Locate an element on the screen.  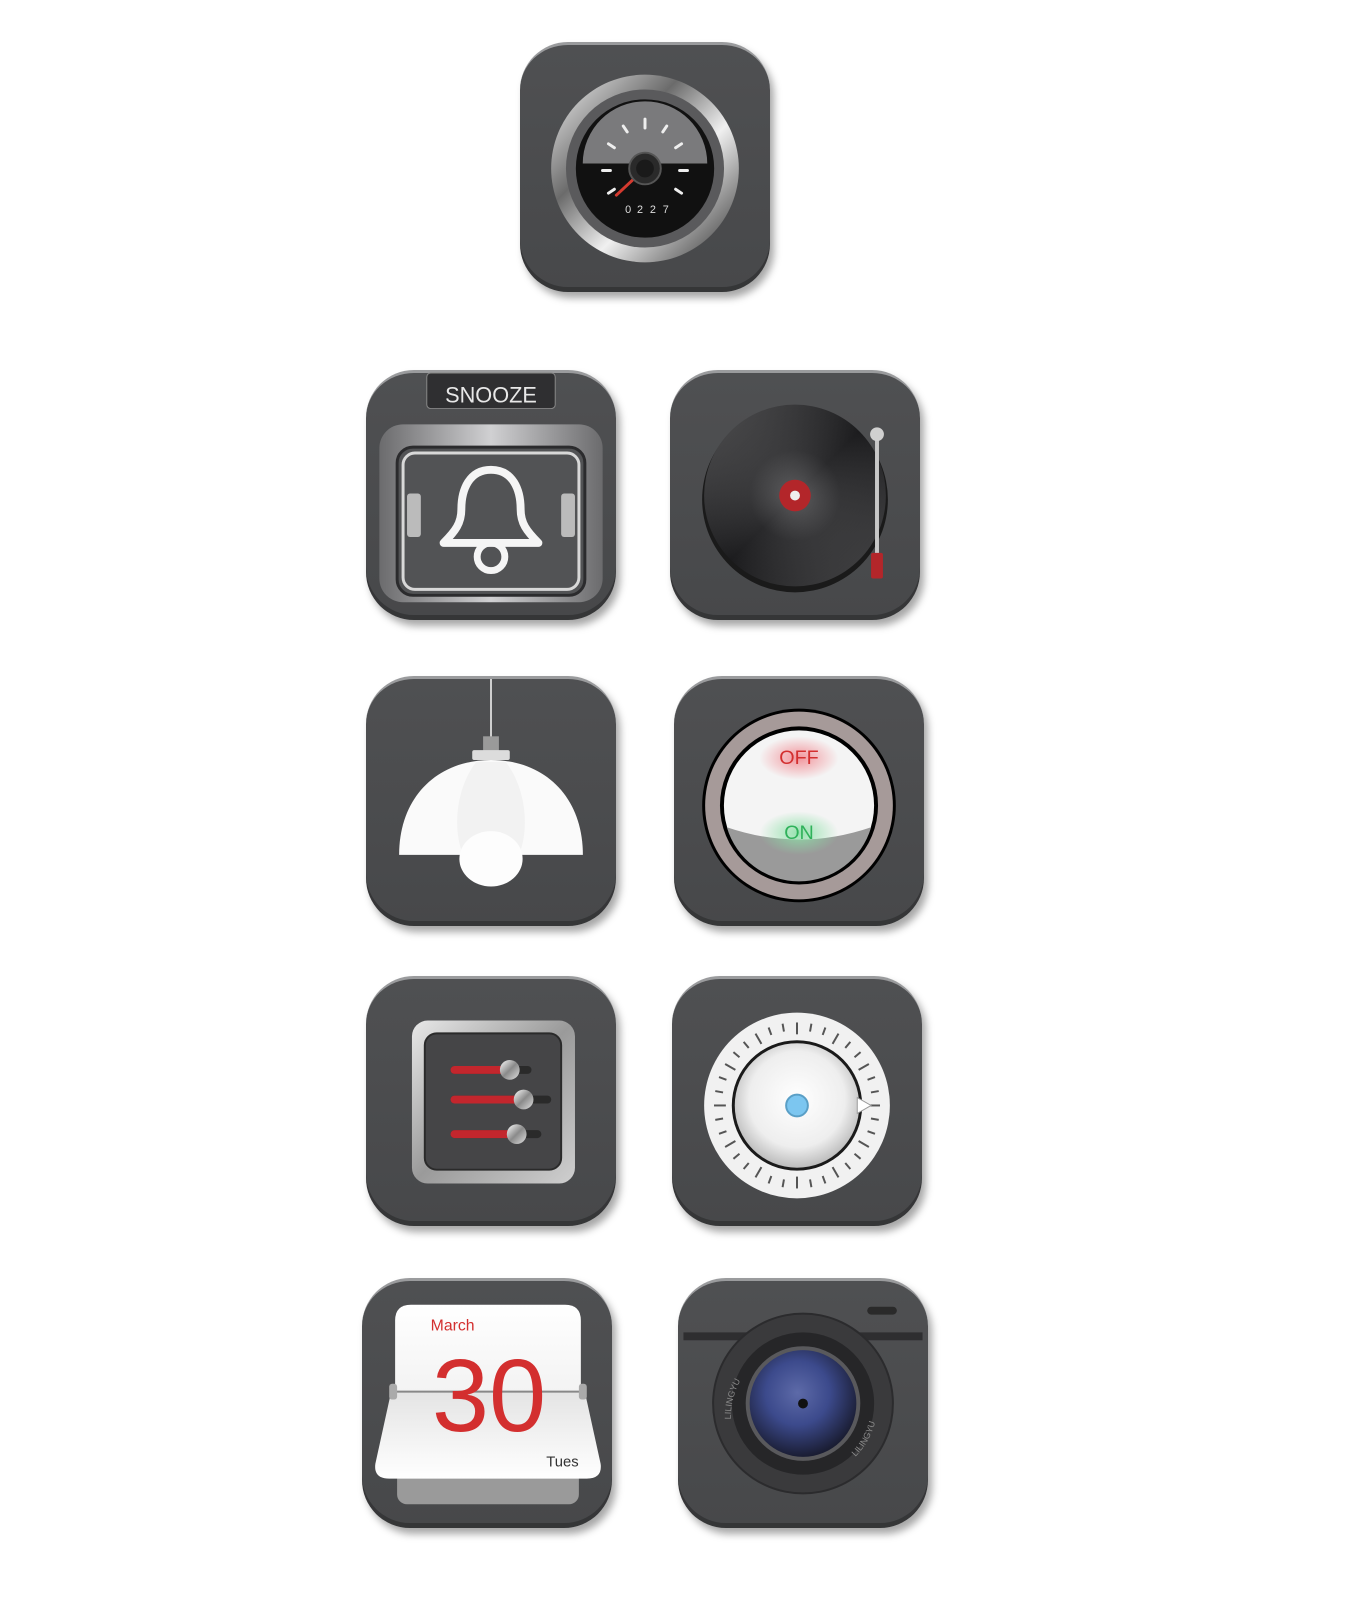
odometer-digit: 7 is located at coordinates (666, 210).